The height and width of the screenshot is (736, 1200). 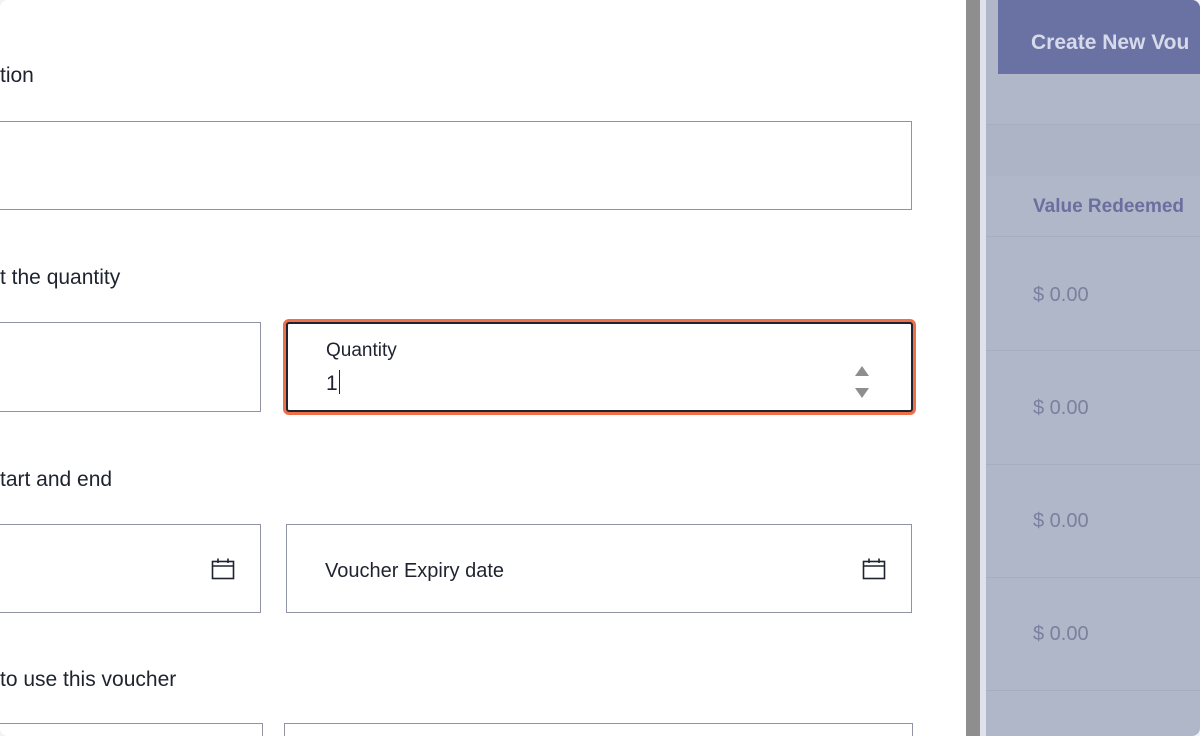 I want to click on section-label-description: tion, so click(x=17, y=75).